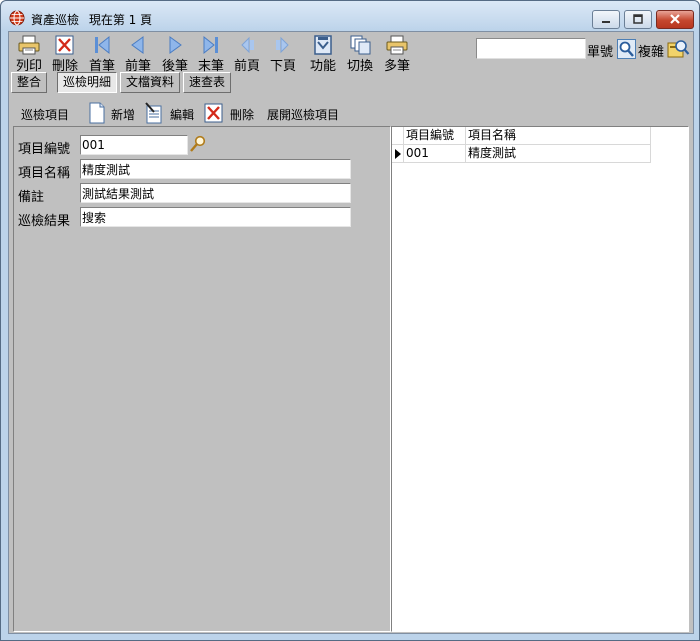  Describe the element at coordinates (44, 221) in the screenshot. I see `inspection-result-label: 巡檢結果` at that location.